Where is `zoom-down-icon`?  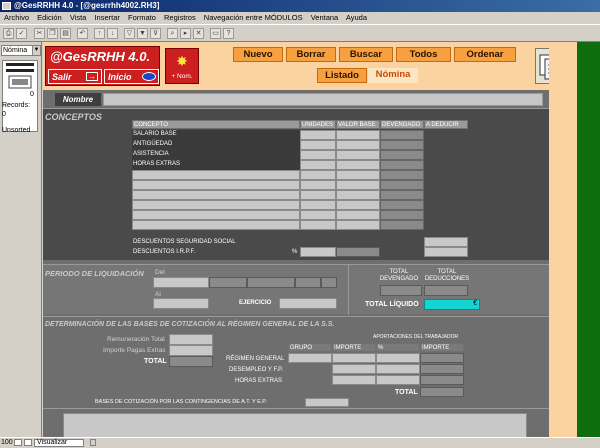 zoom-down-icon is located at coordinates (18, 442).